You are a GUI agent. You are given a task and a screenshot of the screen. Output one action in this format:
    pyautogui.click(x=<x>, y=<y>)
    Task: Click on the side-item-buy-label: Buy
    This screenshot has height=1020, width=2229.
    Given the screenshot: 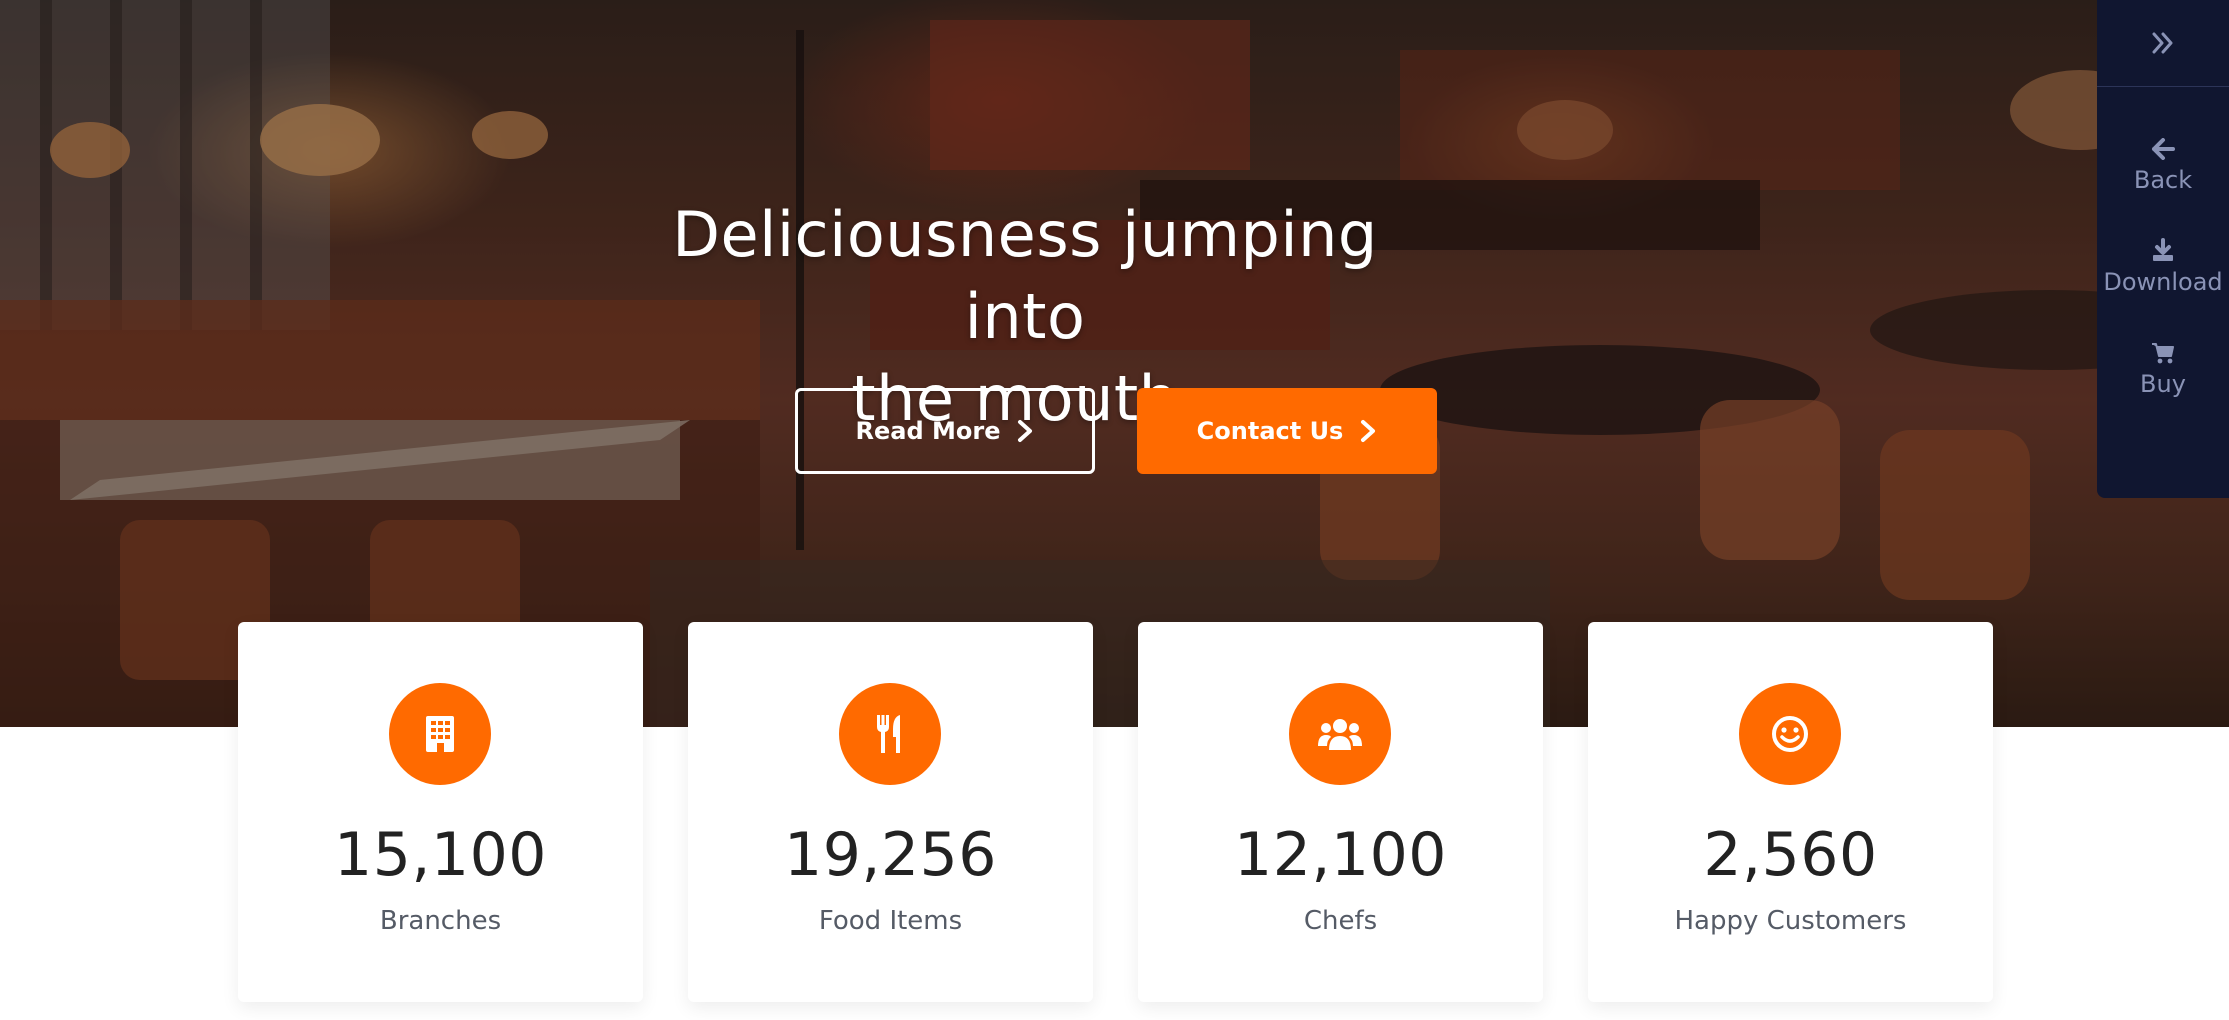 What is the action you would take?
    pyautogui.click(x=2163, y=384)
    